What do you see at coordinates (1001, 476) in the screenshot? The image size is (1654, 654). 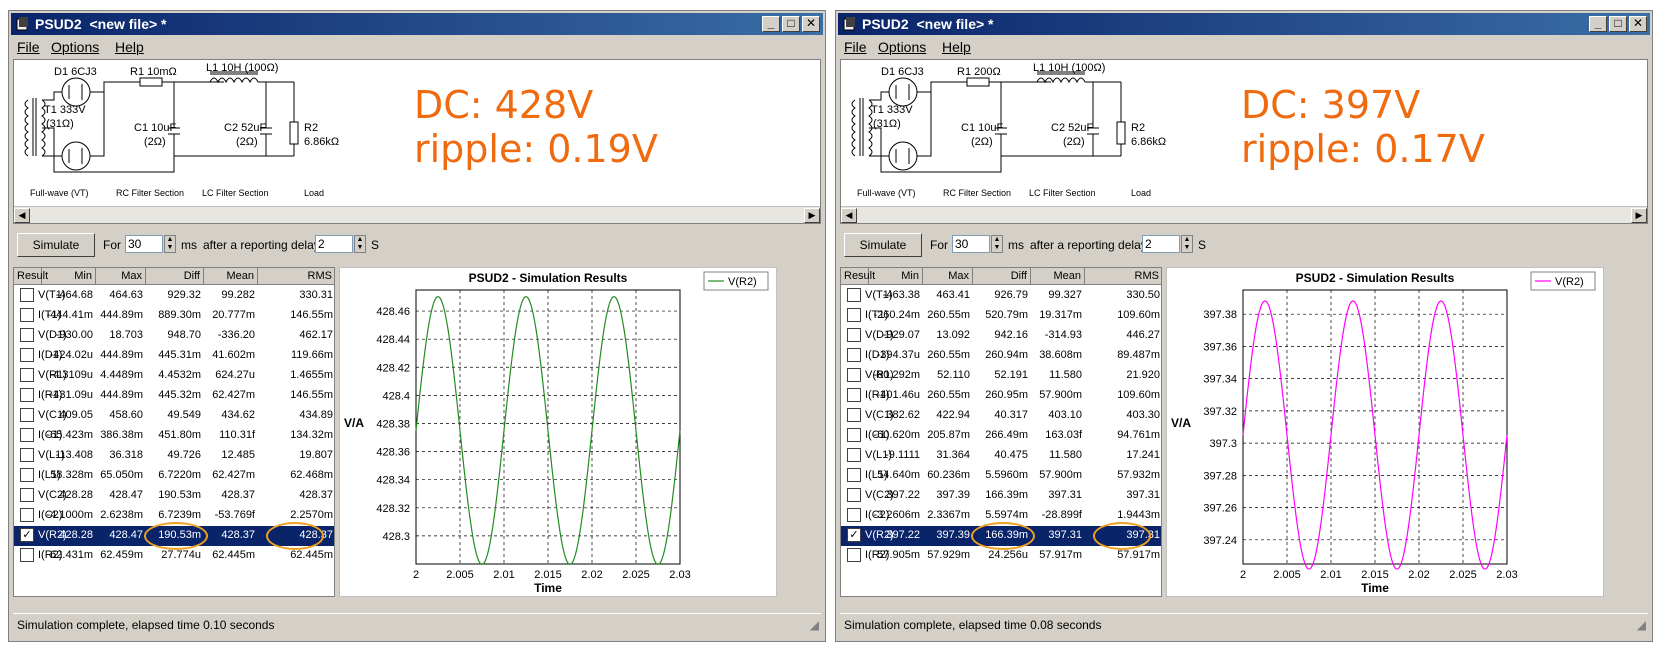 I see `table-row: I(L1) 54.640m 60.236m 5.5960m 57.900m 57.932m` at bounding box center [1001, 476].